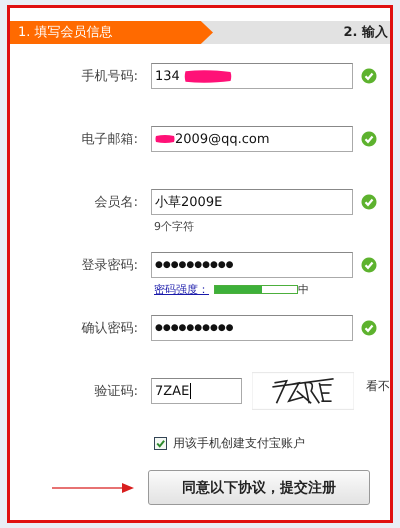 The image size is (400, 528). I want to click on strength-reading: 中, so click(303, 289).